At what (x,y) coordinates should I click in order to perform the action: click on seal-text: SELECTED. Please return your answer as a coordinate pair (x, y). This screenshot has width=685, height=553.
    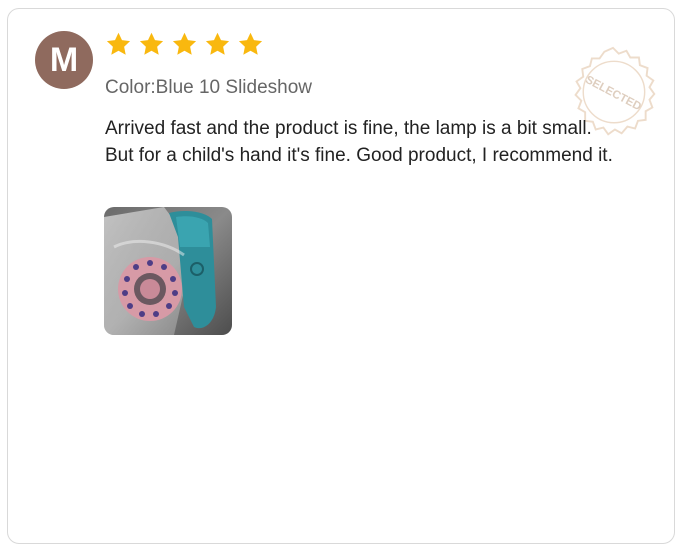
    Looking at the image, I should click on (613, 93).